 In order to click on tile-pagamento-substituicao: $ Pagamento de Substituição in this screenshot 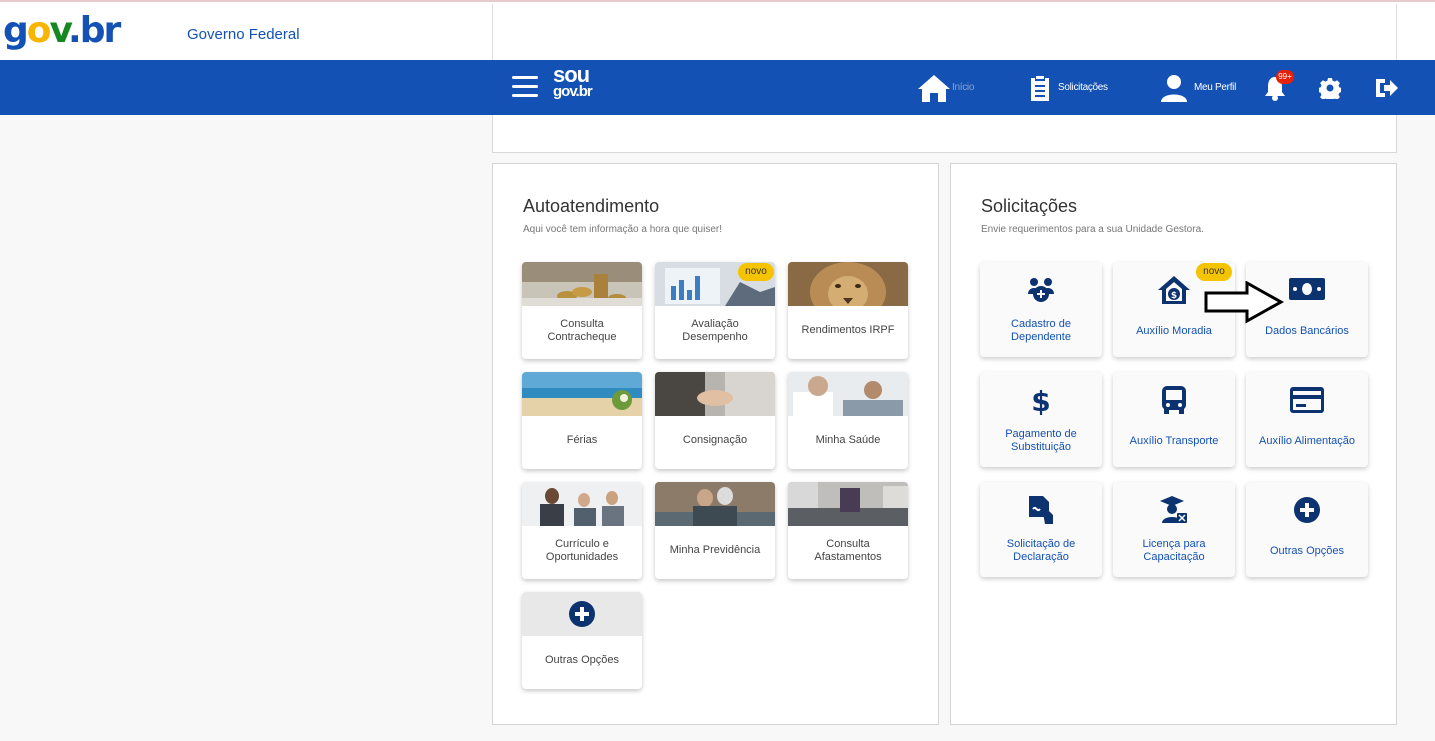, I will do `click(1041, 419)`.